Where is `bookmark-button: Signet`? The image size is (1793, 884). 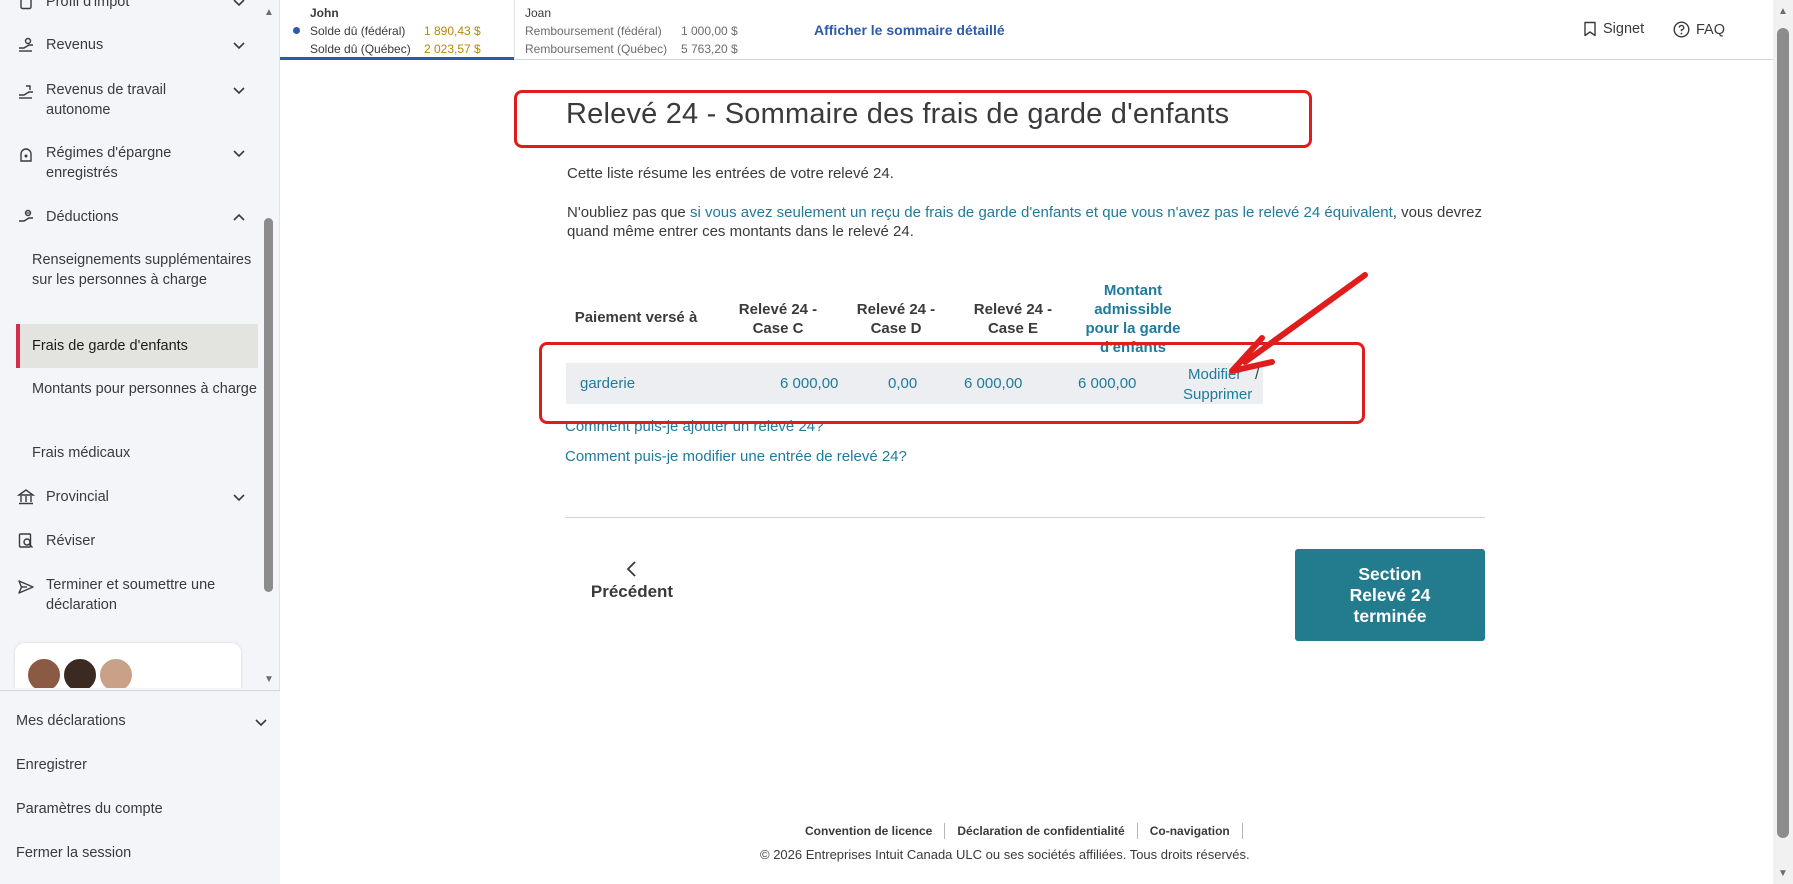 bookmark-button: Signet is located at coordinates (1613, 29).